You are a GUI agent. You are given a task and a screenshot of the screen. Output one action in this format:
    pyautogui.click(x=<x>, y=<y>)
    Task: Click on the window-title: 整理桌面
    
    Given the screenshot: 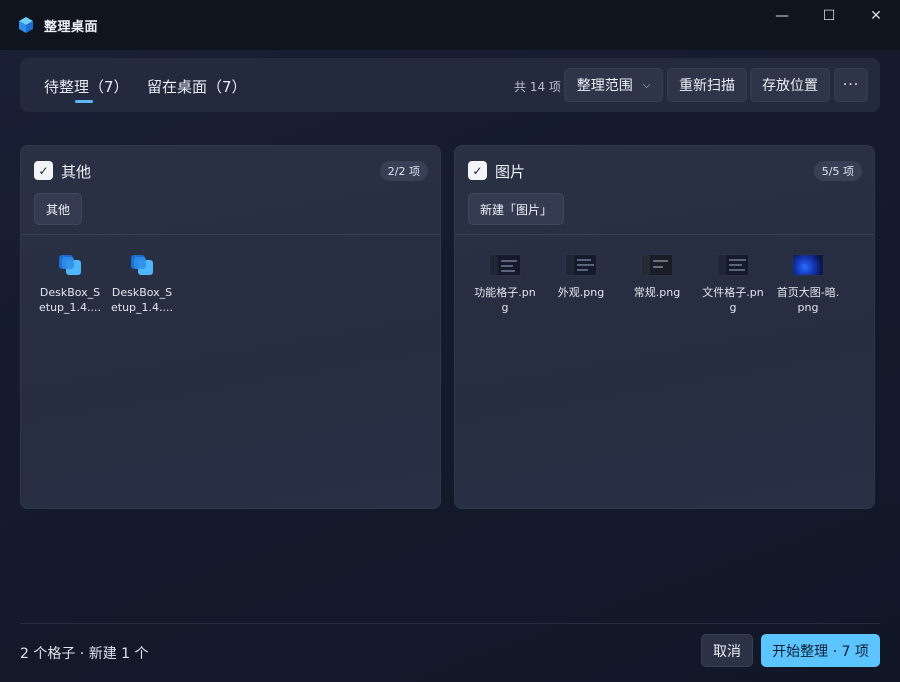 What is the action you would take?
    pyautogui.click(x=71, y=27)
    